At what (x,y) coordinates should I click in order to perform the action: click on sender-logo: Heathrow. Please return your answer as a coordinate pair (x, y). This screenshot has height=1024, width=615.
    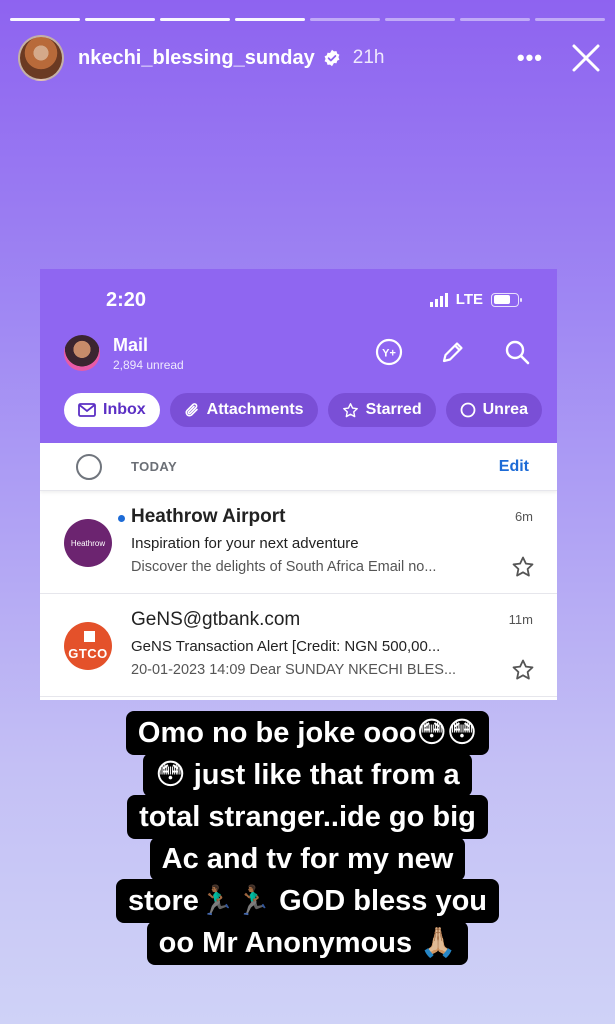
    Looking at the image, I should click on (88, 543).